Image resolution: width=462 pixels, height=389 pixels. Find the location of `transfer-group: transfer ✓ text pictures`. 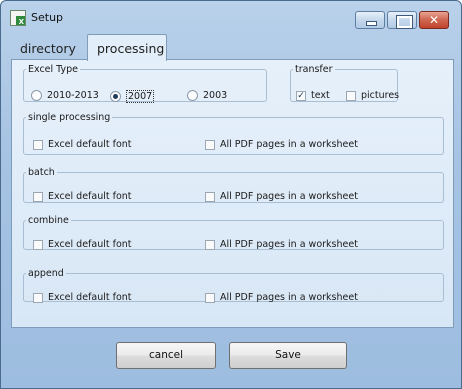

transfer-group: transfer ✓ text pictures is located at coordinates (344, 83).